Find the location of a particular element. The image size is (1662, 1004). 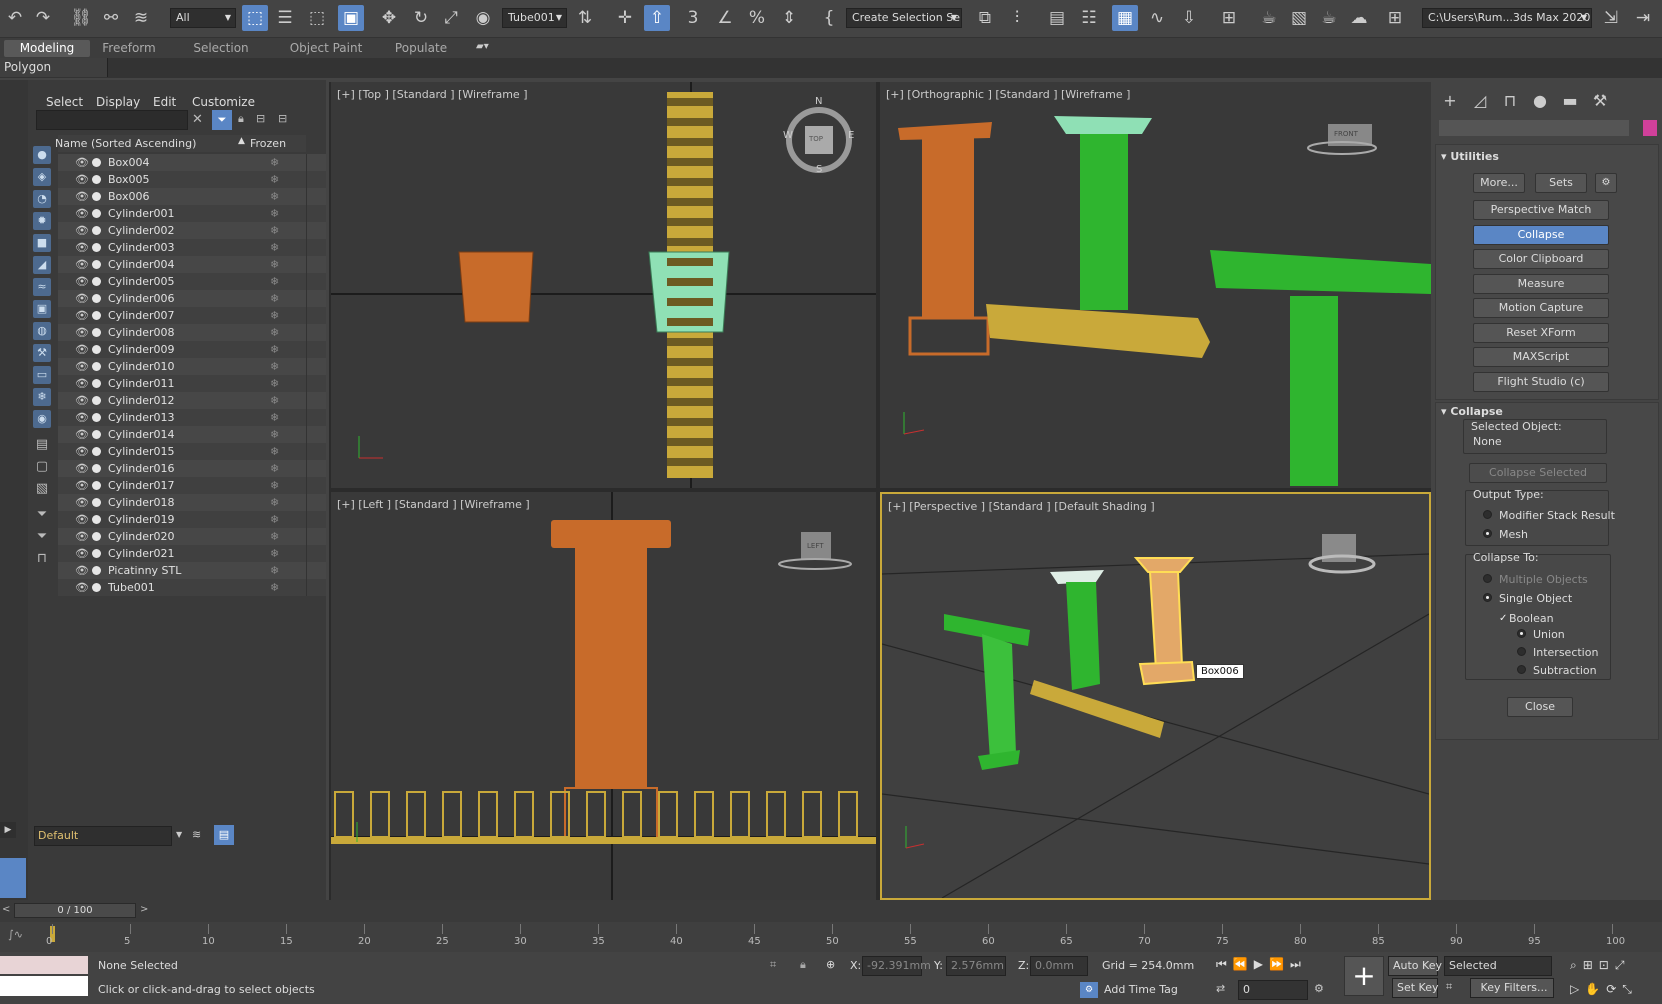

zoom-extents-icon: ⊡ is located at coordinates (1607, 965).